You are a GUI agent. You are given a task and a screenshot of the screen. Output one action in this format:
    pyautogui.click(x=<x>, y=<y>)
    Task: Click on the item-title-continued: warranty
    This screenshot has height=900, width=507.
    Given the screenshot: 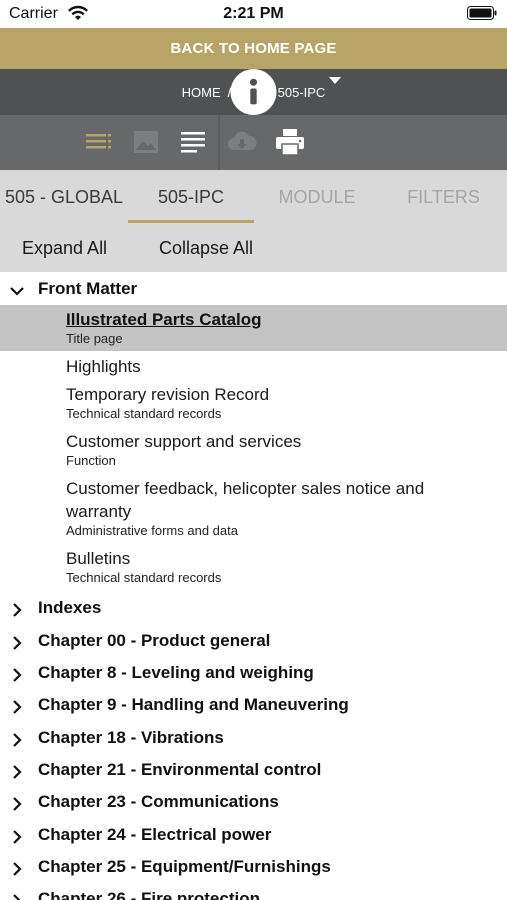 What is the action you would take?
    pyautogui.click(x=99, y=511)
    